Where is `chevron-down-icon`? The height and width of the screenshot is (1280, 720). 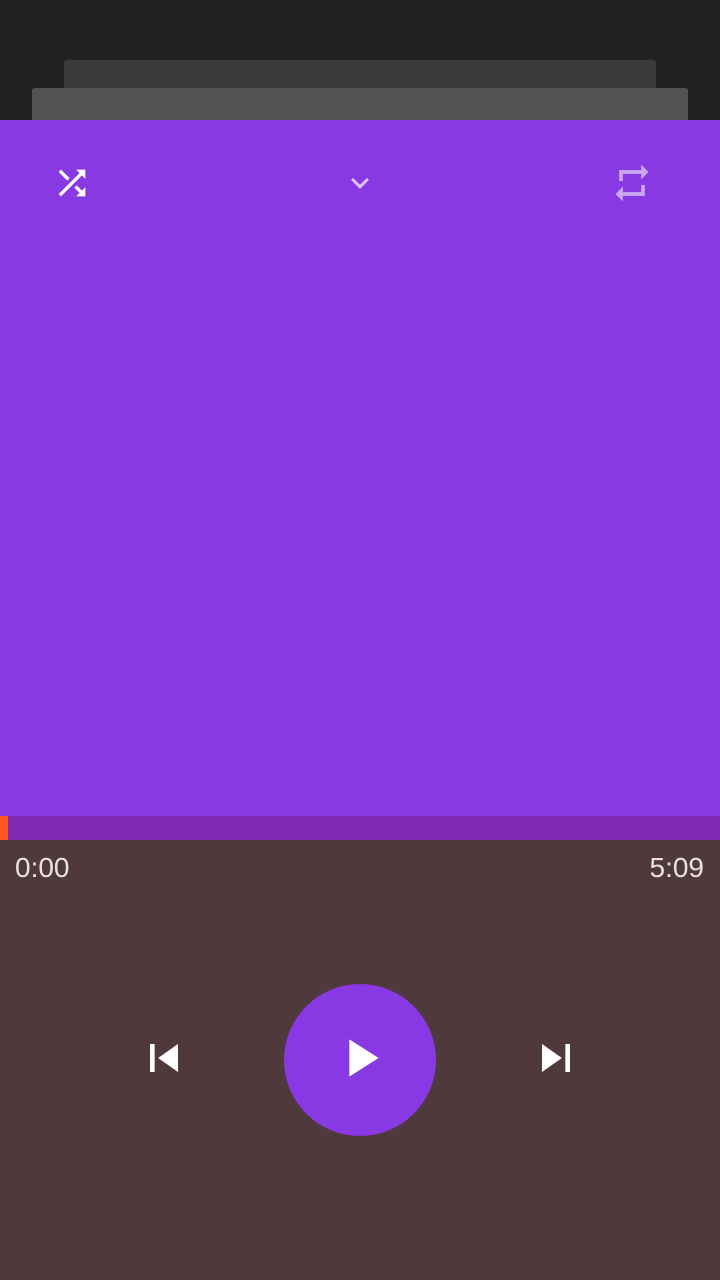 chevron-down-icon is located at coordinates (360, 183).